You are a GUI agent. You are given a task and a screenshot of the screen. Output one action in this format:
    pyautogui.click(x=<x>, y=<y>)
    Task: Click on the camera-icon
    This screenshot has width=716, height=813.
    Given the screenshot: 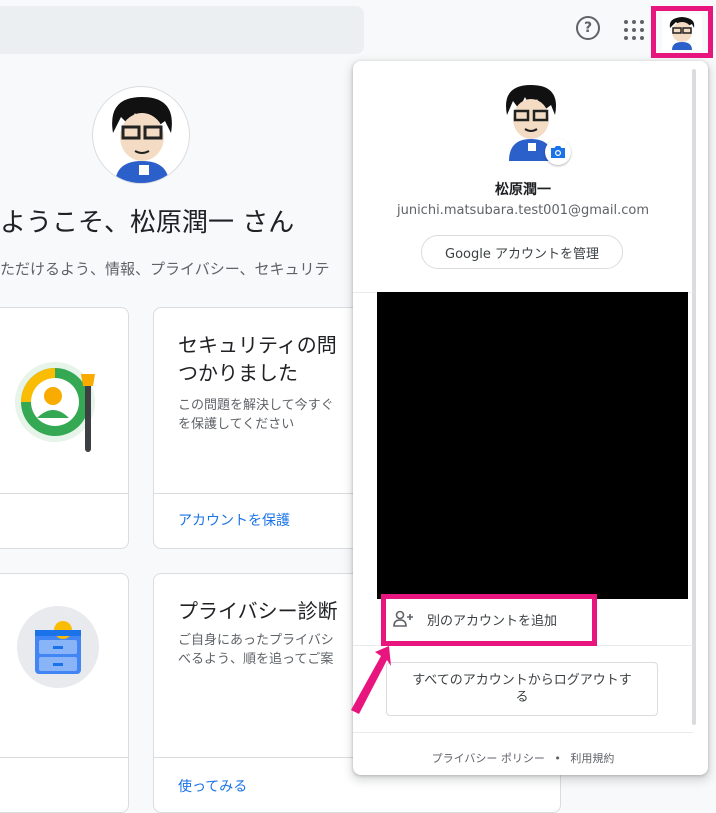 What is the action you would take?
    pyautogui.click(x=558, y=152)
    